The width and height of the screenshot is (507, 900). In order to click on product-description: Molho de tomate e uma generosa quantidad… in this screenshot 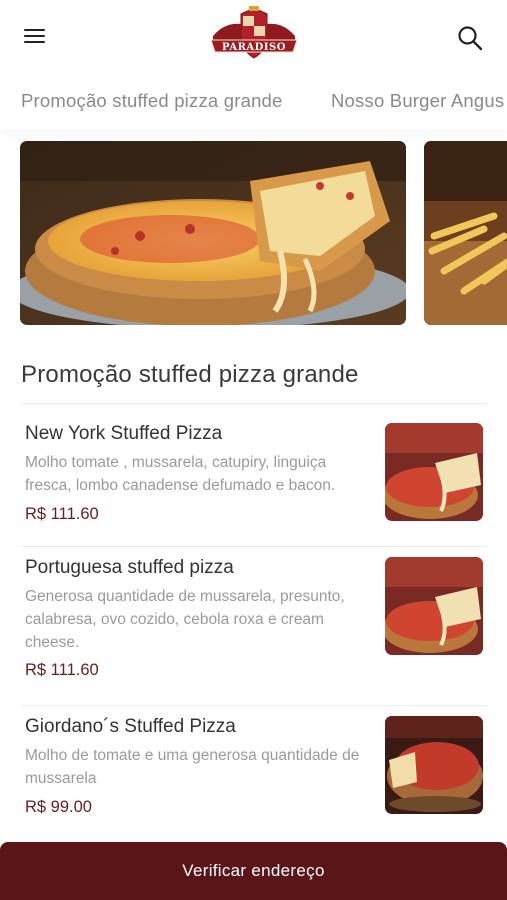, I will do `click(192, 767)`.